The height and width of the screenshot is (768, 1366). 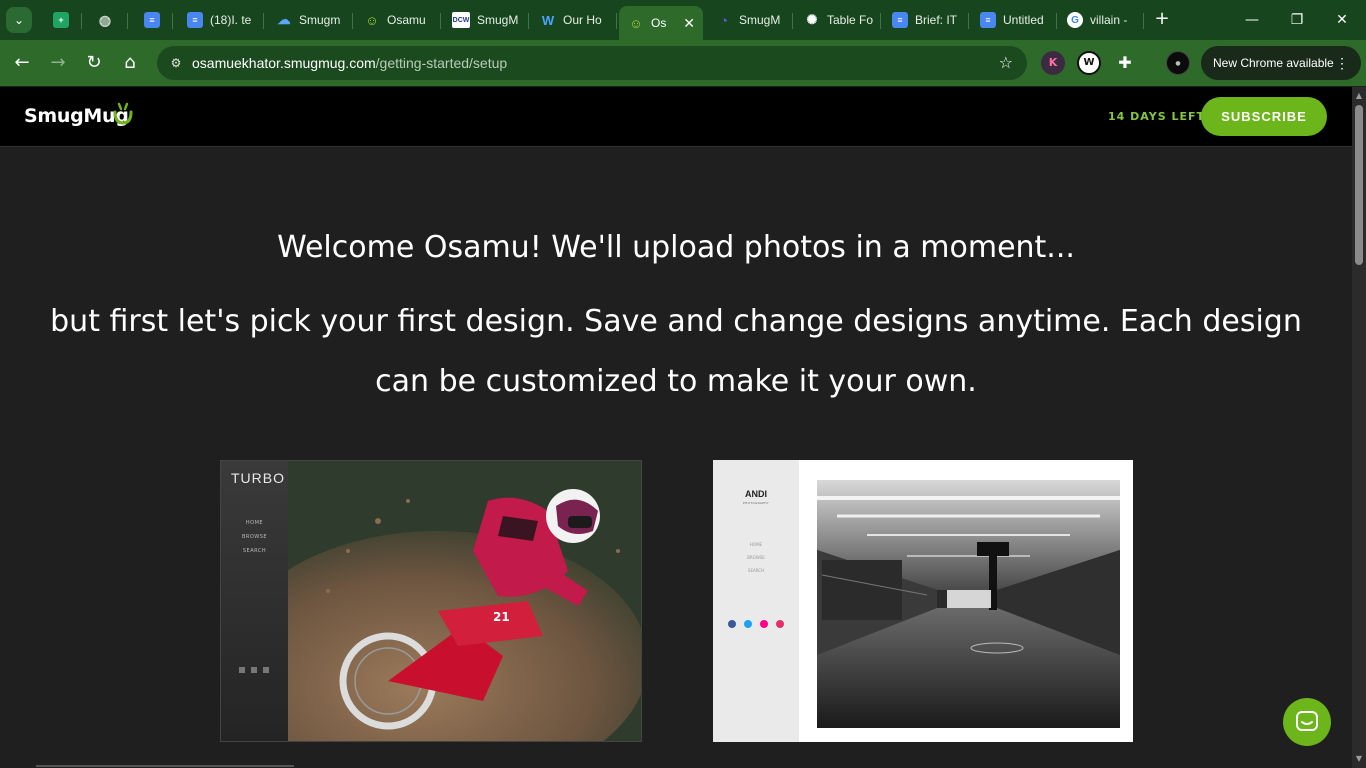 What do you see at coordinates (1125, 63) in the screenshot?
I see `extensions-puzzle-icon: ✚` at bounding box center [1125, 63].